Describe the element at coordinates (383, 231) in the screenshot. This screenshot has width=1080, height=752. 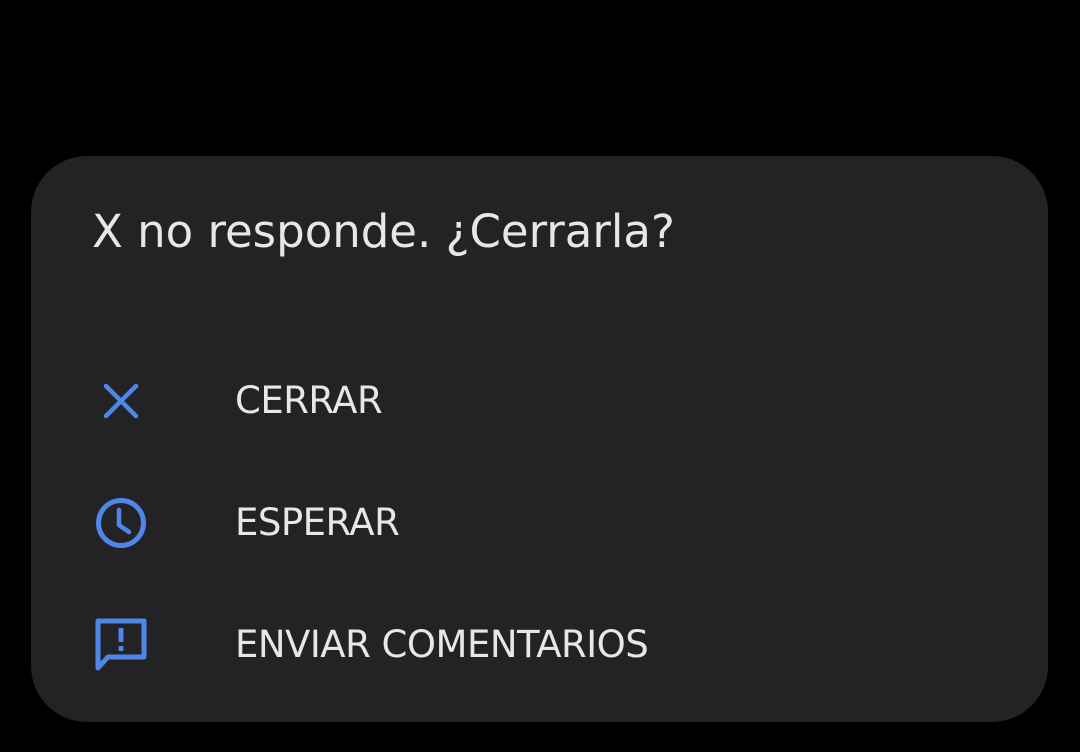
I see `dialog-title: X no responde. ¿Cerrarla?` at that location.